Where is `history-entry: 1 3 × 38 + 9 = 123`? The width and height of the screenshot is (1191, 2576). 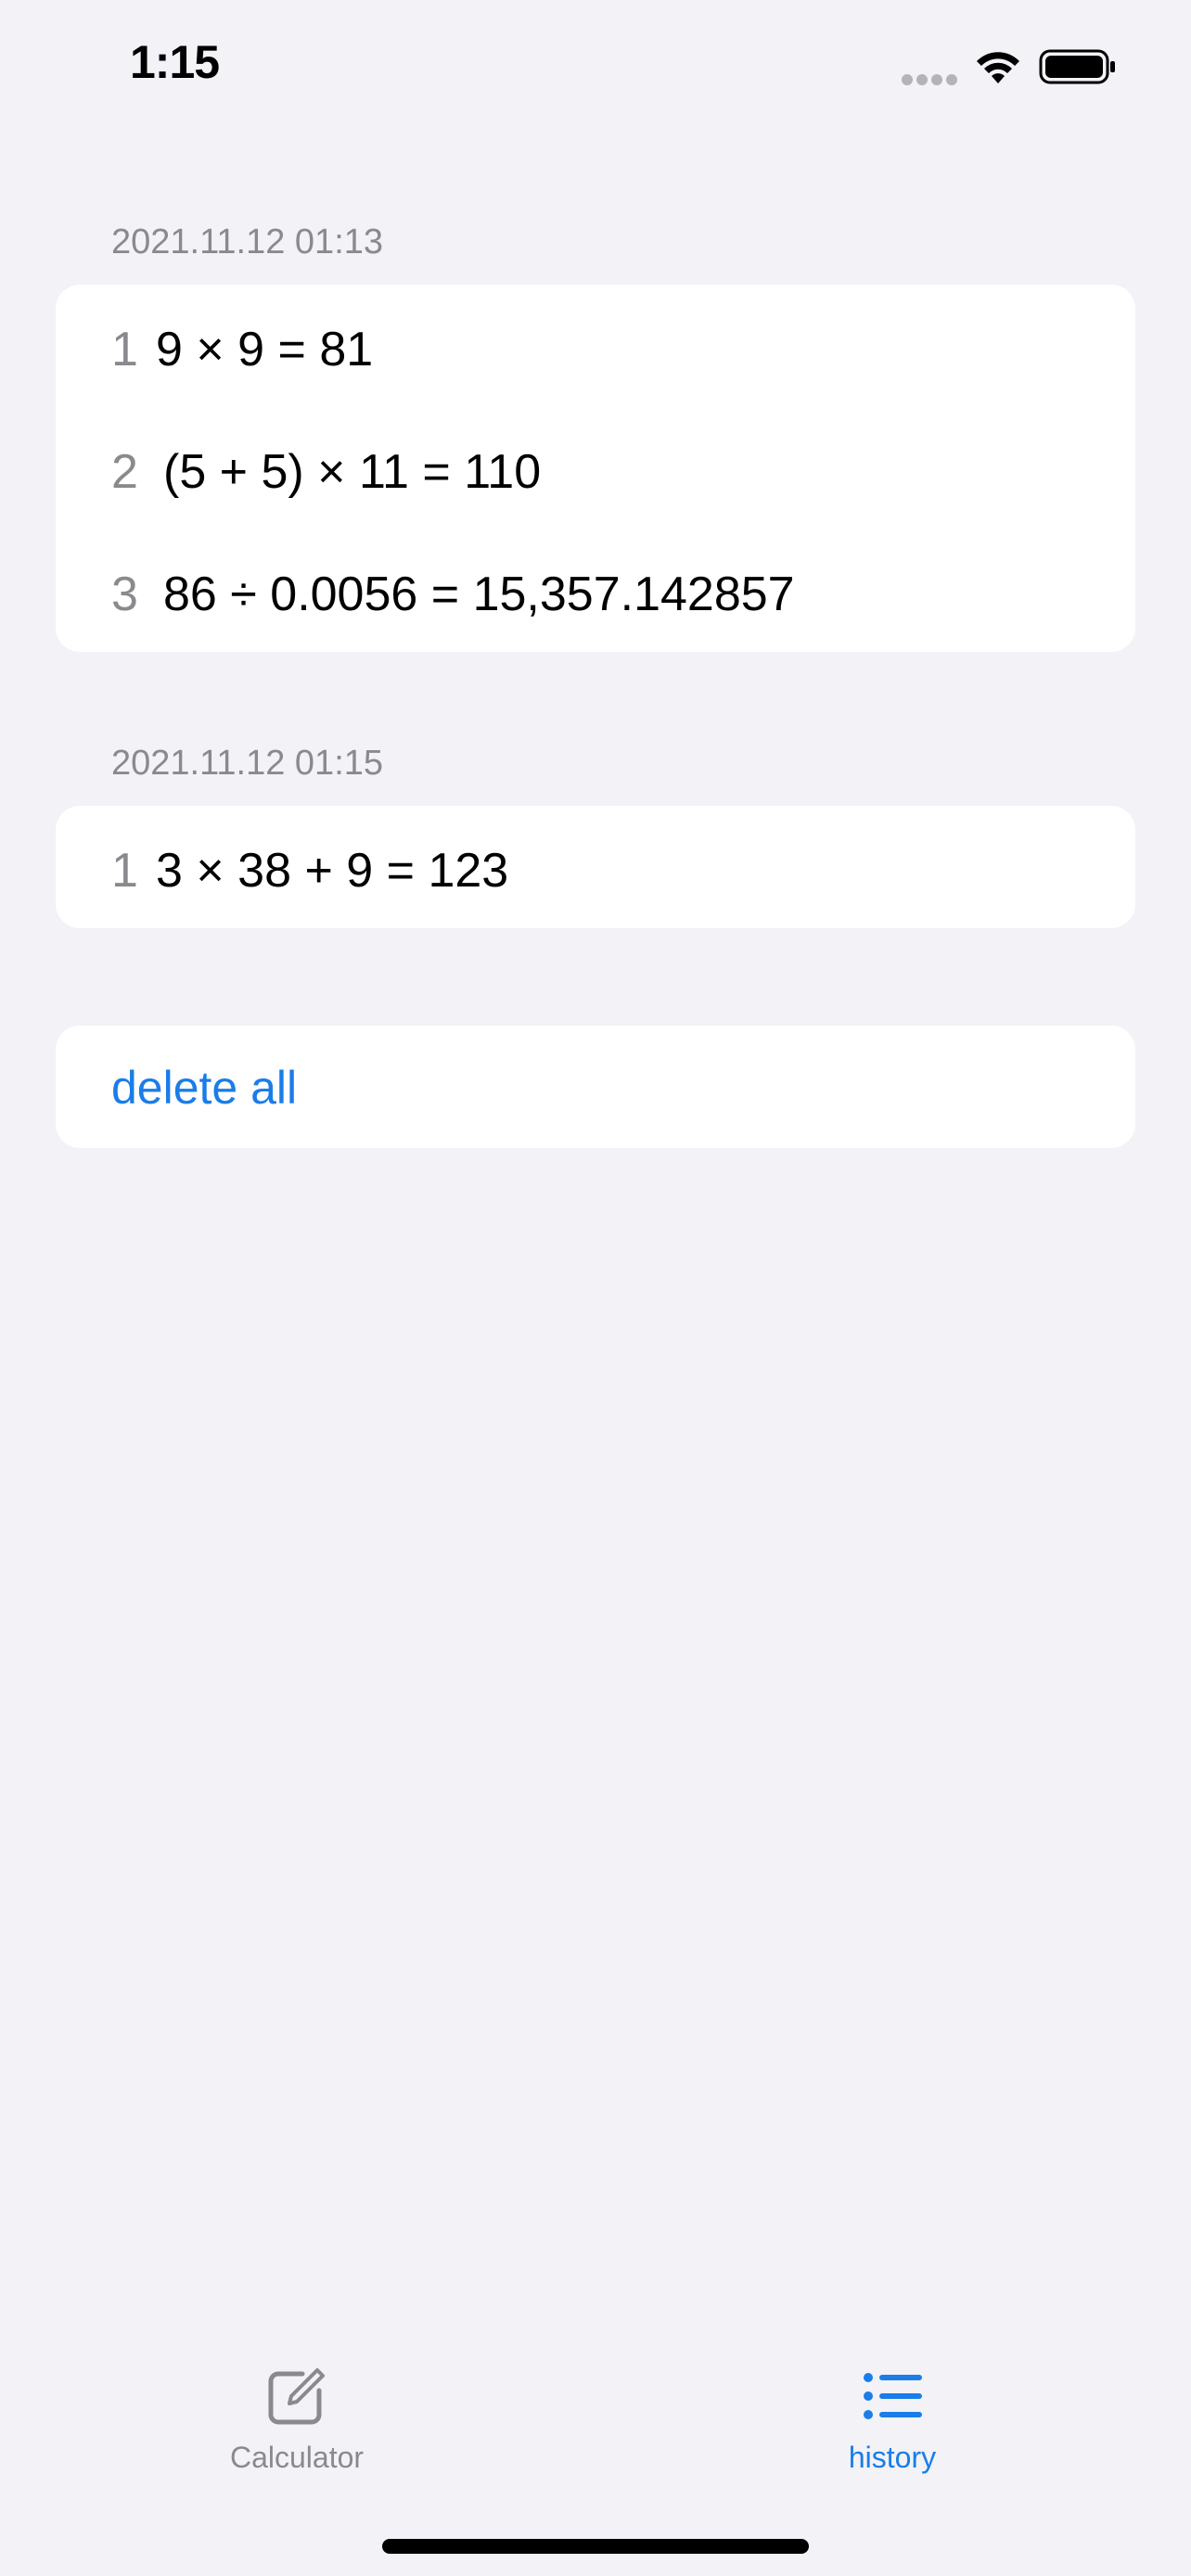
history-entry: 1 3 × 38 + 9 = 123 is located at coordinates (595, 867).